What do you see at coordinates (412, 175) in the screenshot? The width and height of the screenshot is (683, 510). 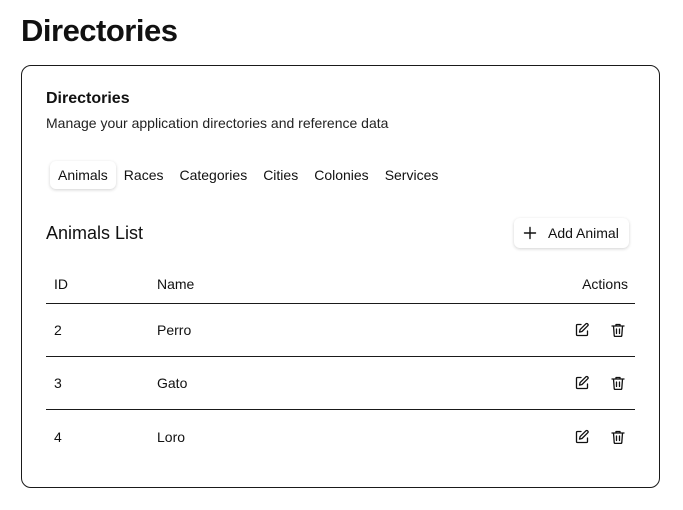 I see `tab-services: Services` at bounding box center [412, 175].